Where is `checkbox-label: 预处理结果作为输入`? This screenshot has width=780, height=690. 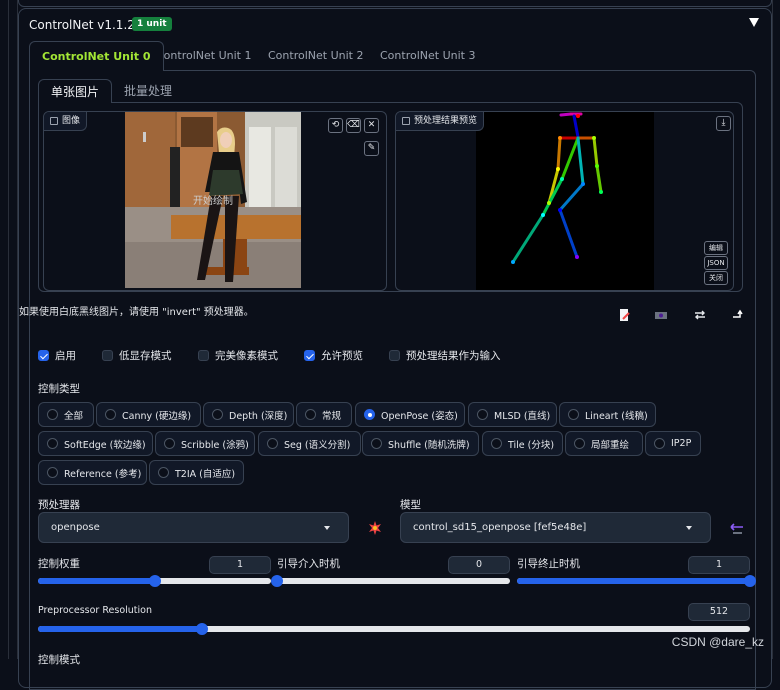 checkbox-label: 预处理结果作为输入 is located at coordinates (453, 356).